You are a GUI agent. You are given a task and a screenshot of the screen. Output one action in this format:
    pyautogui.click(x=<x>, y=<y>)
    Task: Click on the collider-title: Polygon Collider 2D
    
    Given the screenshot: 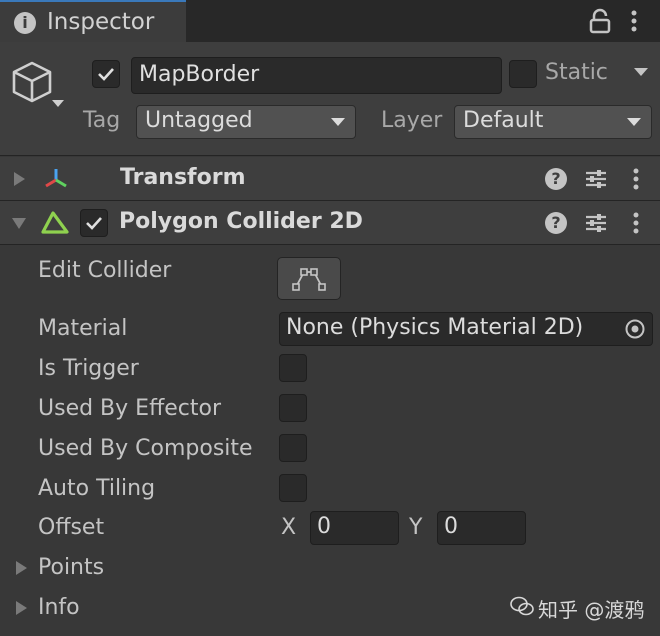 What is the action you would take?
    pyautogui.click(x=241, y=221)
    